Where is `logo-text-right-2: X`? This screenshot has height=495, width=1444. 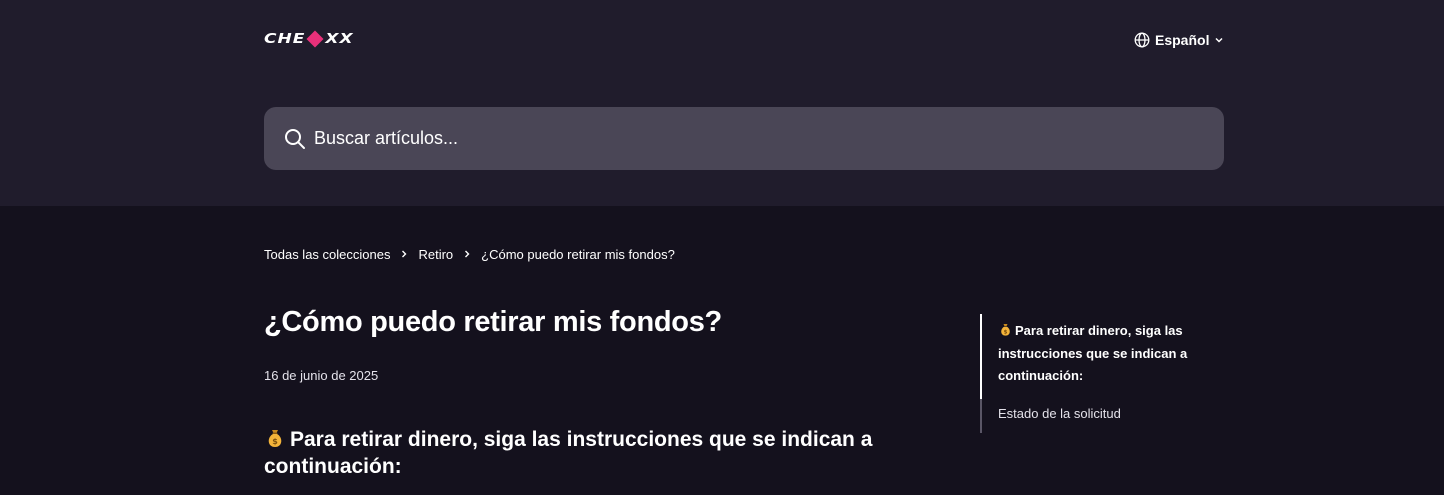
logo-text-right-2: X is located at coordinates (346, 39).